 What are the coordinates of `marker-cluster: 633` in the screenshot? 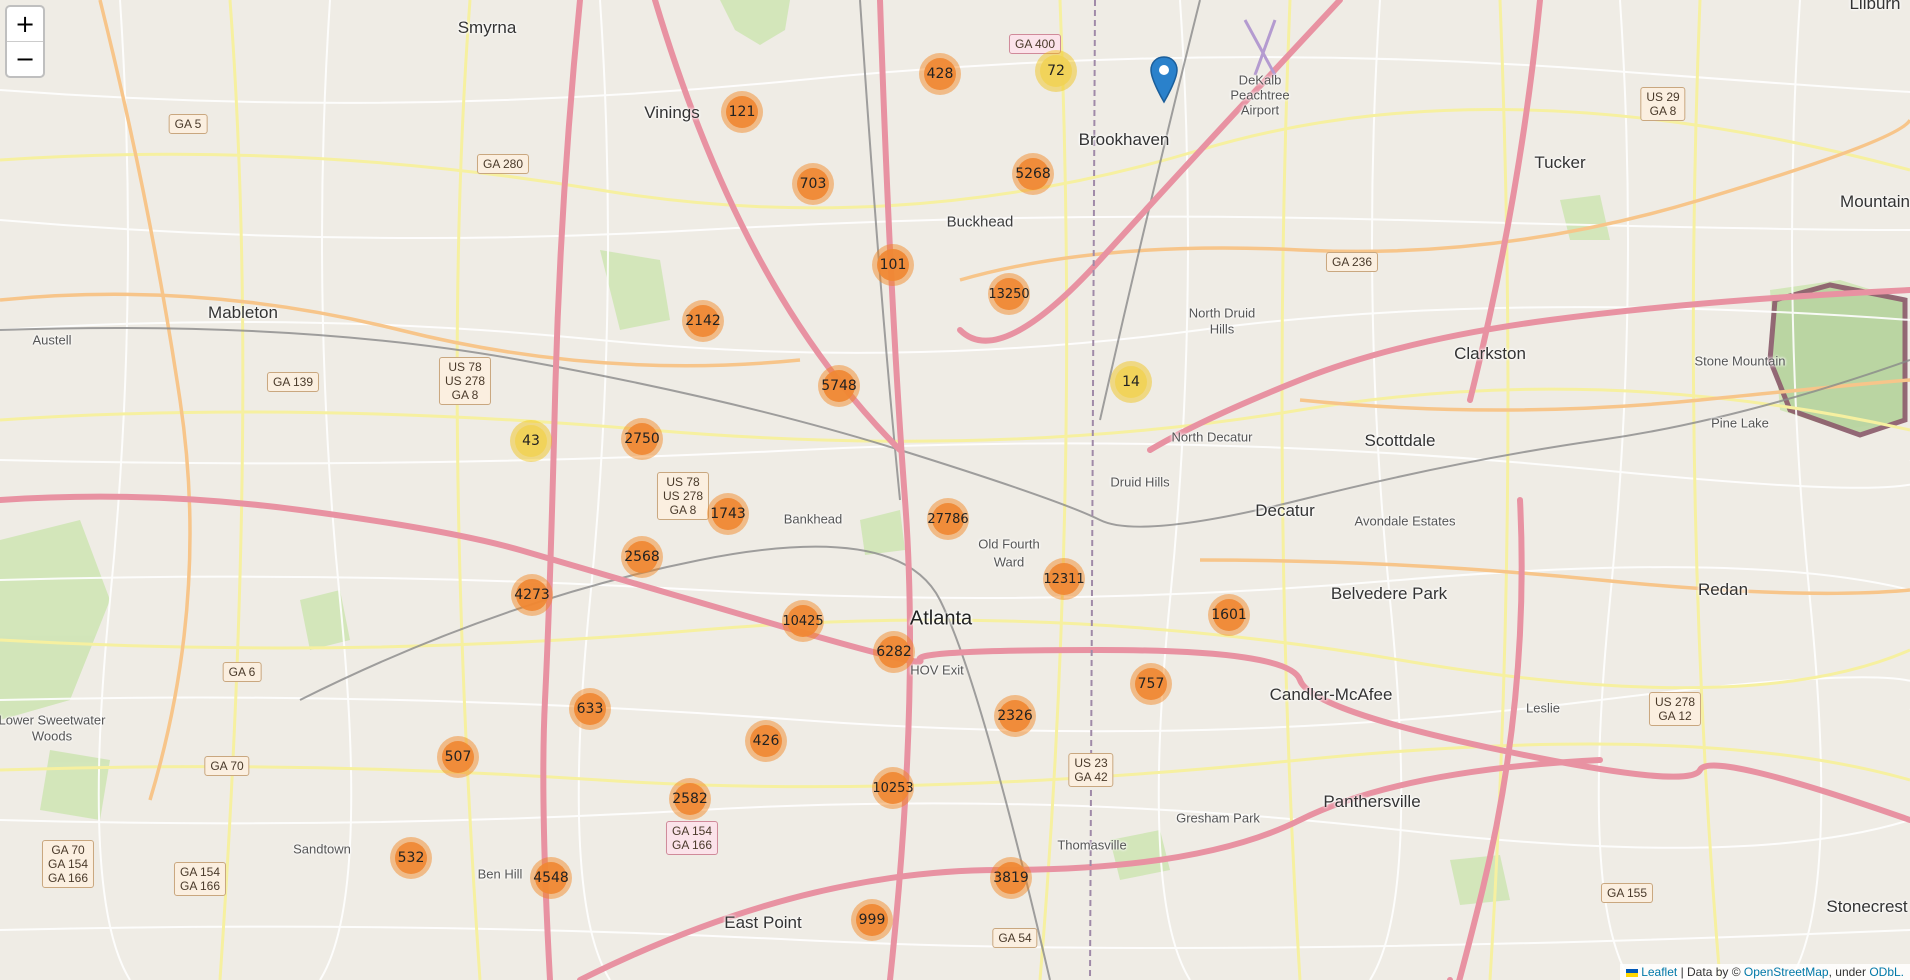 It's located at (590, 709).